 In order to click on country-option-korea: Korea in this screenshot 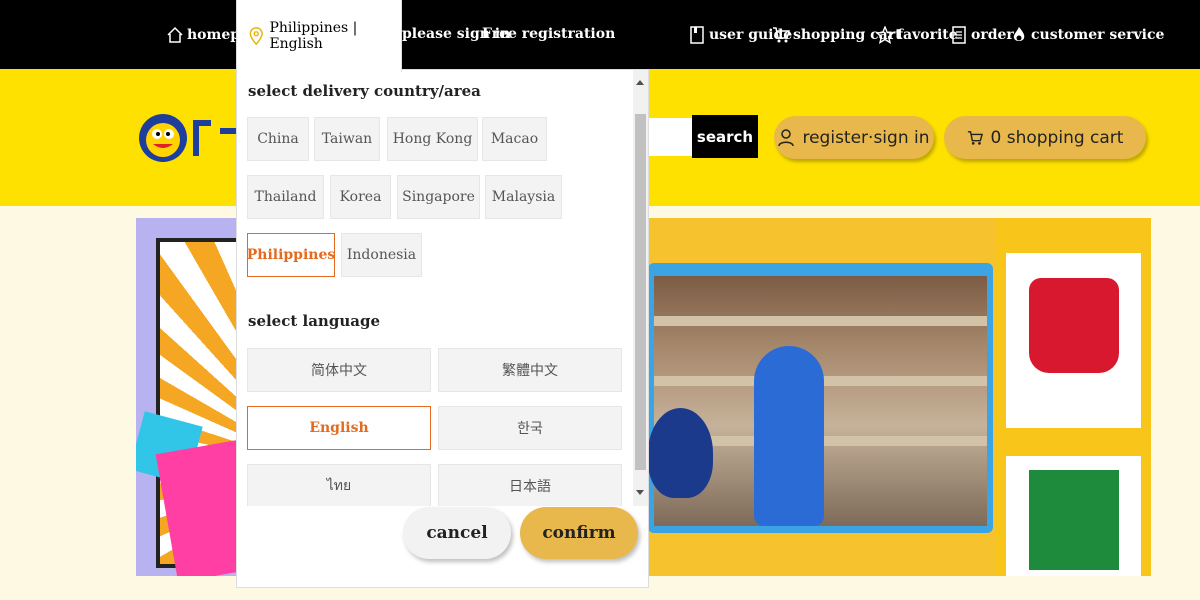, I will do `click(360, 197)`.